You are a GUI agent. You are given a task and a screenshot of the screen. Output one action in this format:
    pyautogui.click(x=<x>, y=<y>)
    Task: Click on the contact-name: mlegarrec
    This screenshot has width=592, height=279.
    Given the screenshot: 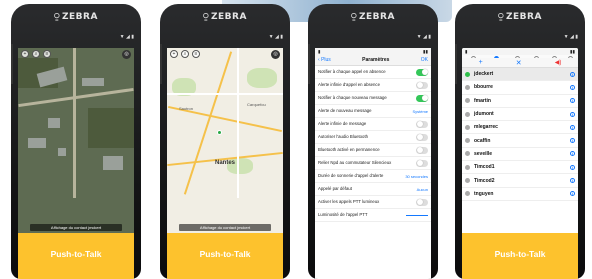 What is the action you would take?
    pyautogui.click(x=486, y=127)
    